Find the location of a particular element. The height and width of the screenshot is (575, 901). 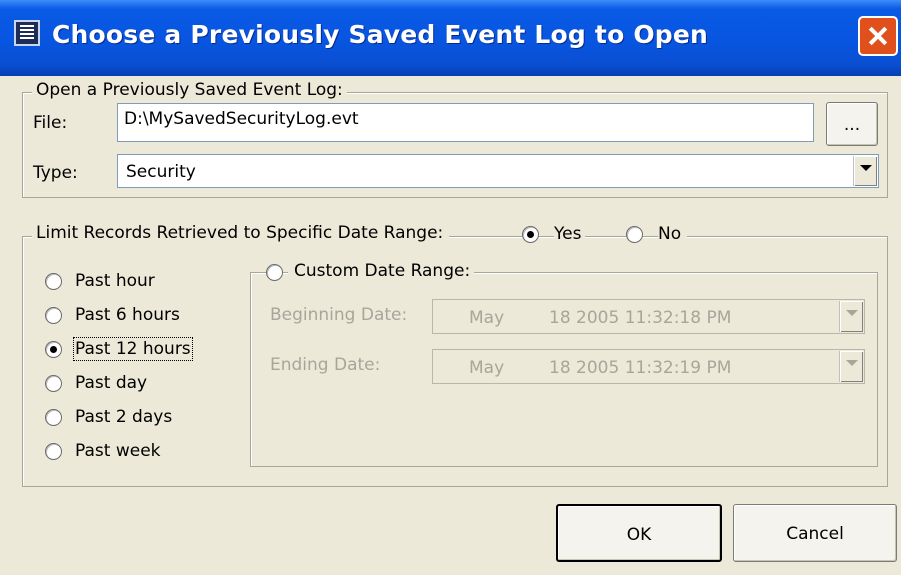

log-type-value: Security is located at coordinates (161, 172).